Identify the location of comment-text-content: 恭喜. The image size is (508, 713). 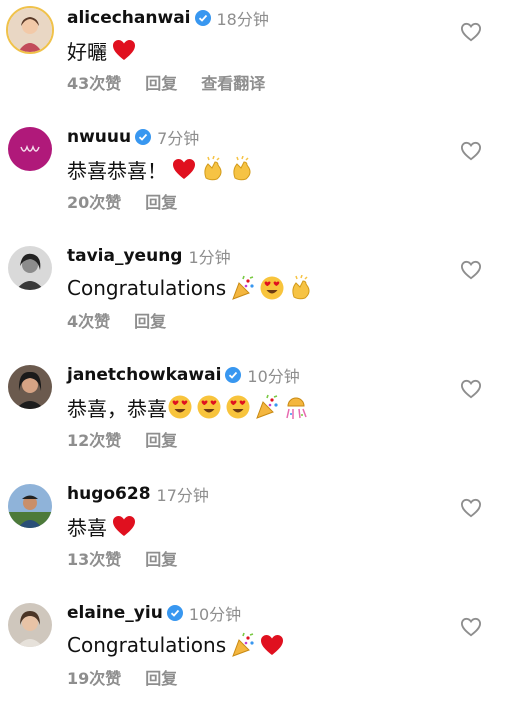
(87, 527).